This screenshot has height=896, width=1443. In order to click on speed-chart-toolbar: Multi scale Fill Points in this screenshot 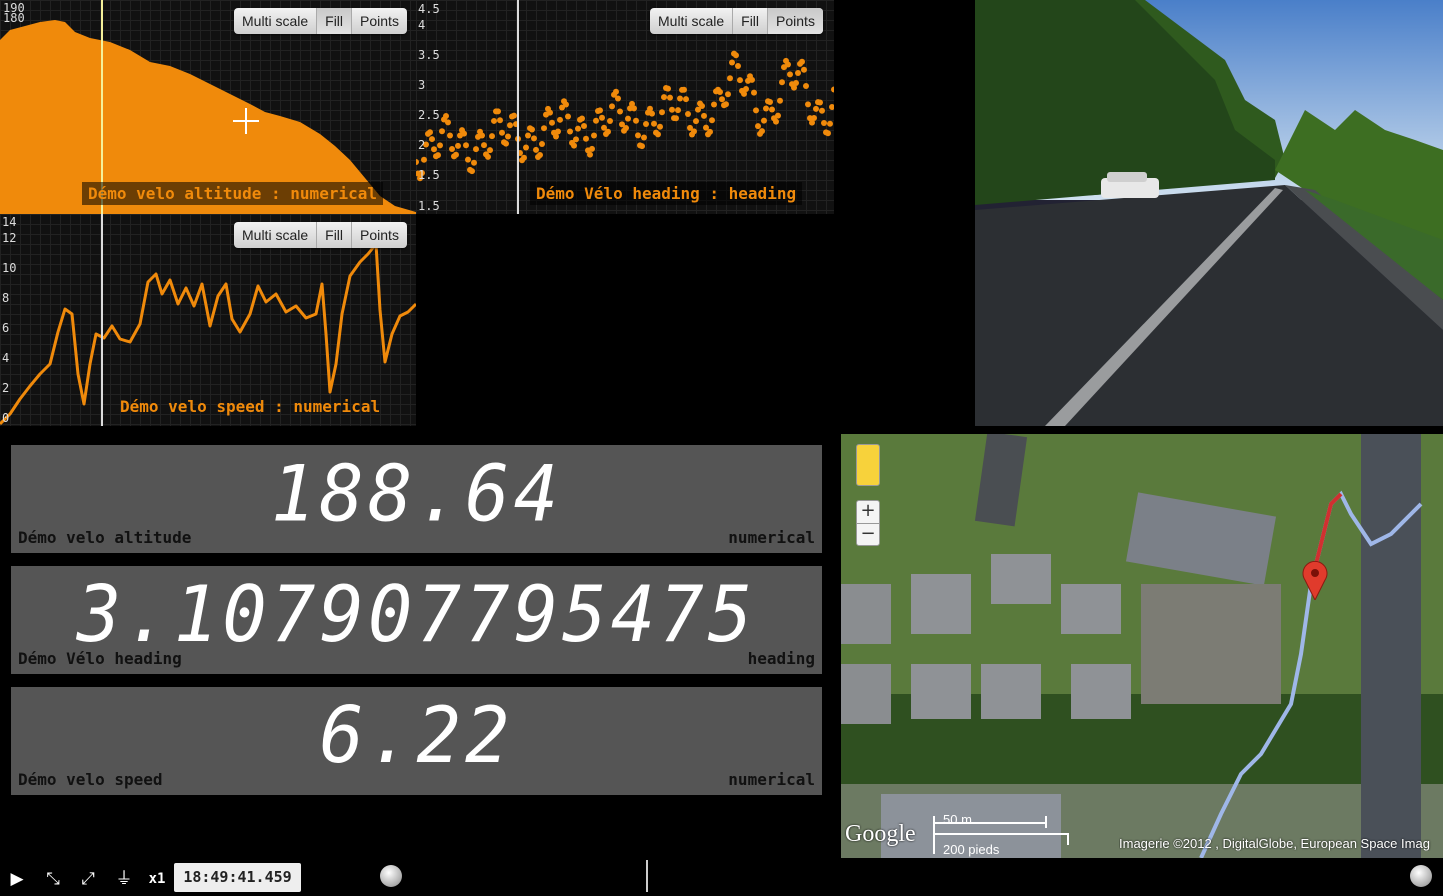, I will do `click(320, 235)`.